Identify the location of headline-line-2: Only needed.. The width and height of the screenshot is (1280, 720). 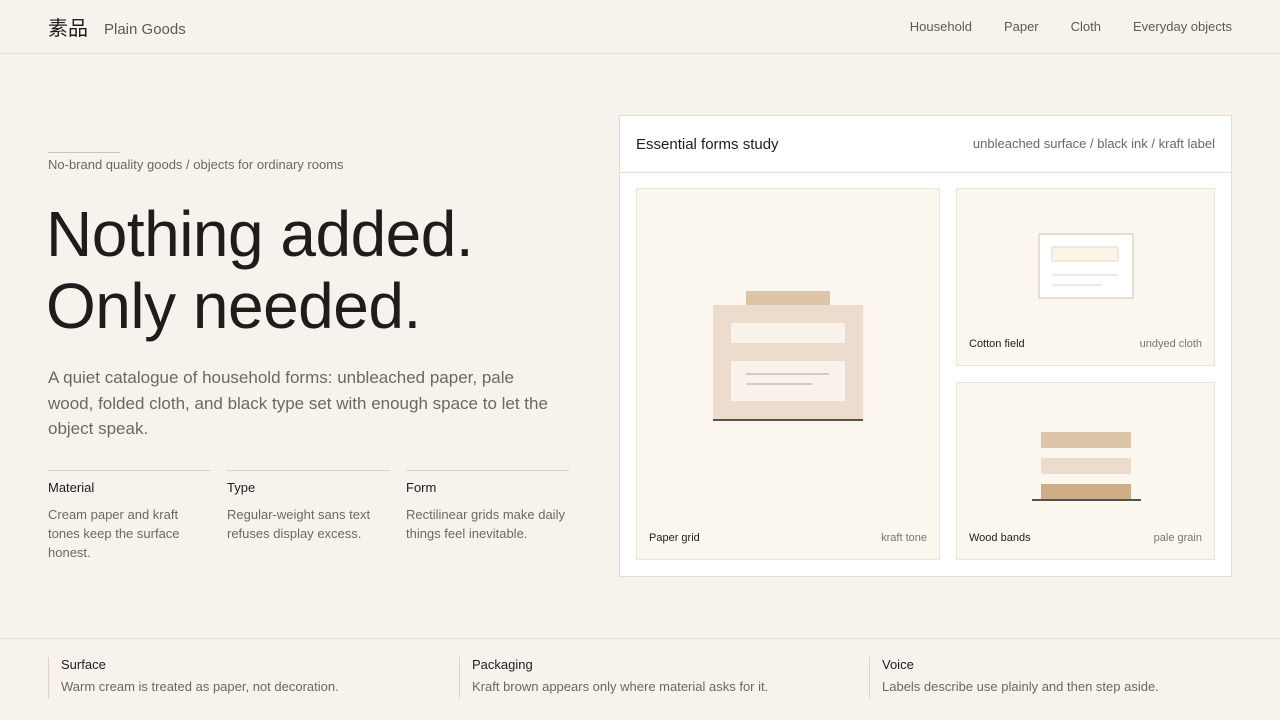
(233, 306).